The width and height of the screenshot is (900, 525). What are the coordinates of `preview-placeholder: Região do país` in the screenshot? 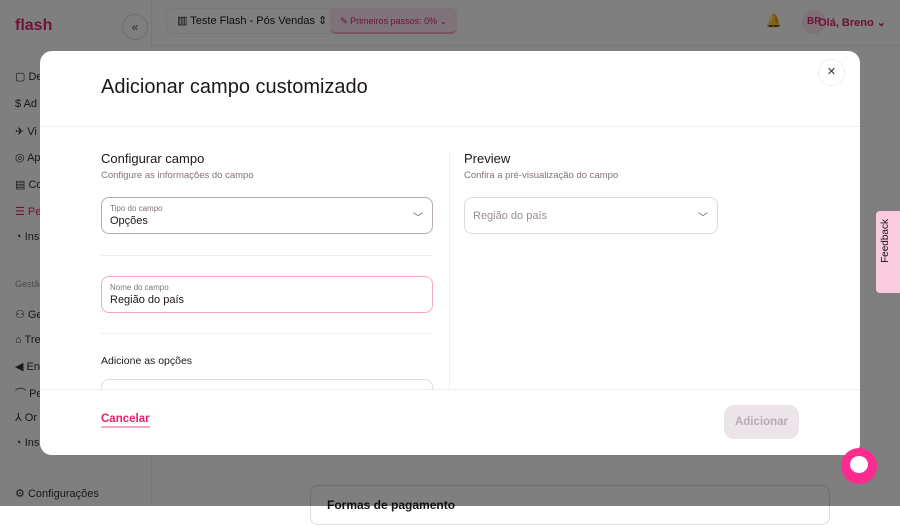 It's located at (510, 216).